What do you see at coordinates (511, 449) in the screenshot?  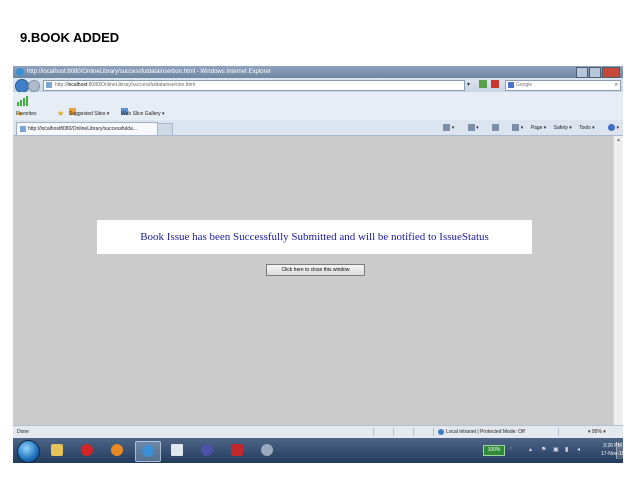 I see `tray-circle-icon: ◌` at bounding box center [511, 449].